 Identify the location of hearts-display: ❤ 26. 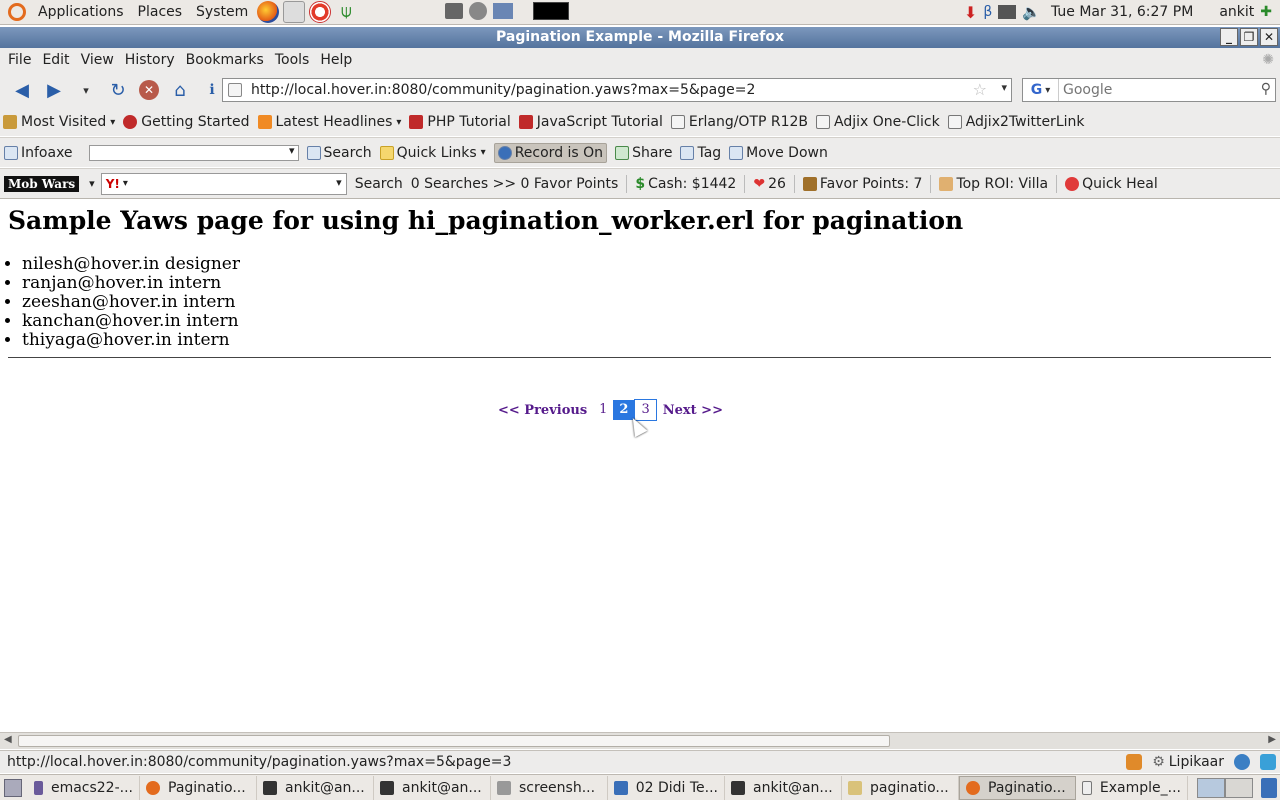
(765, 183).